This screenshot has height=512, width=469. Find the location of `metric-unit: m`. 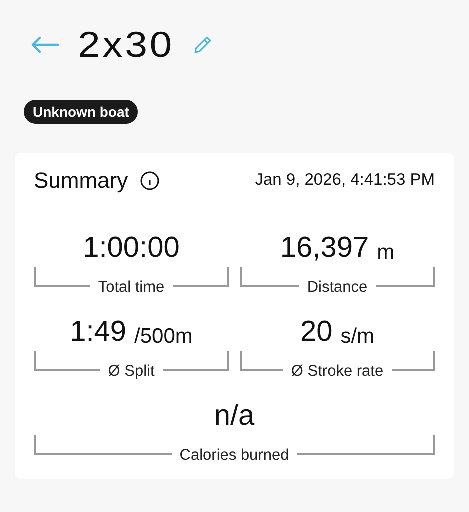

metric-unit: m is located at coordinates (386, 252).